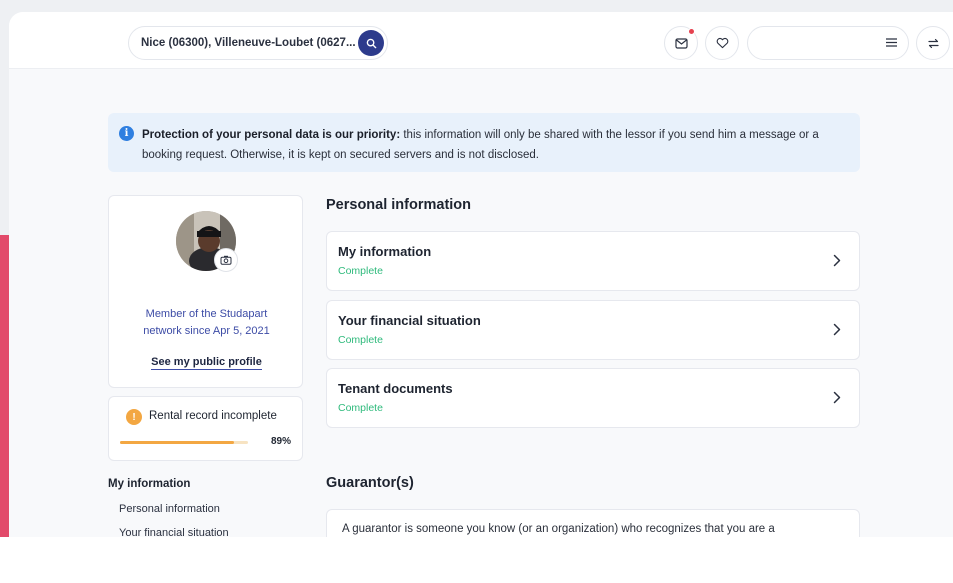 Image resolution: width=953 pixels, height=583 pixels. Describe the element at coordinates (370, 483) in the screenshot. I see `guarantors-heading: Guarantor(s)` at that location.